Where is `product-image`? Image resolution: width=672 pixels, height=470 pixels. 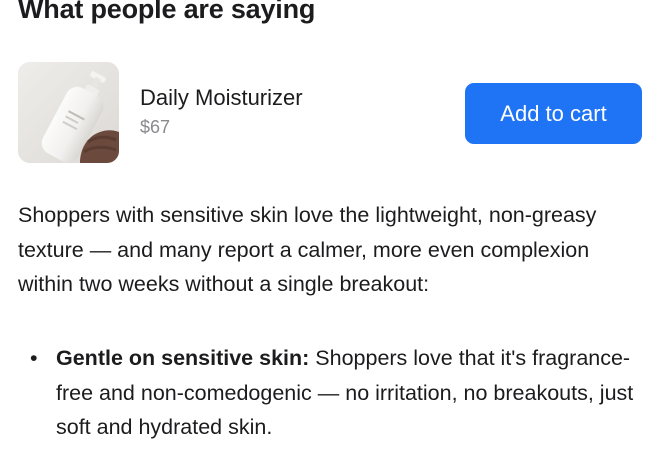
product-image is located at coordinates (68, 112).